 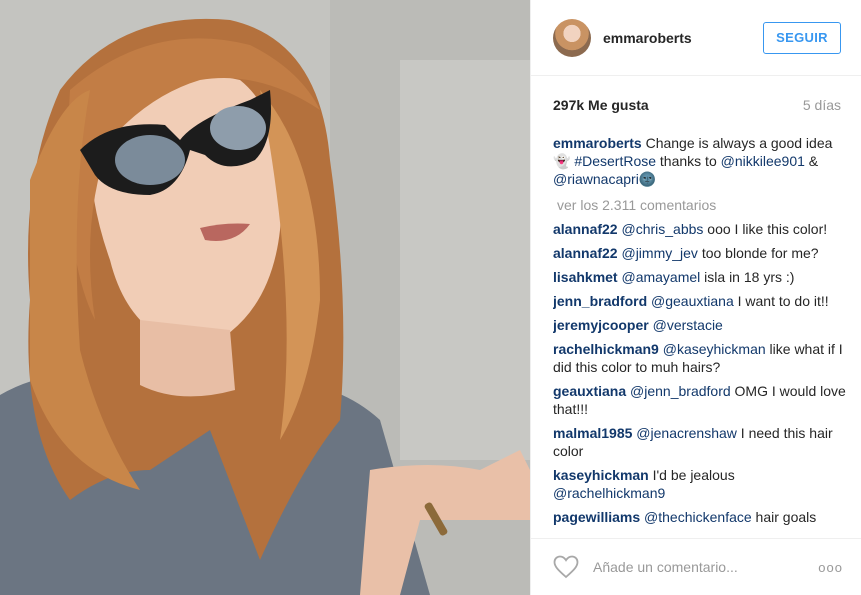 What do you see at coordinates (696, 38) in the screenshot?
I see `post-header: emmaroberts SEGUIR` at bounding box center [696, 38].